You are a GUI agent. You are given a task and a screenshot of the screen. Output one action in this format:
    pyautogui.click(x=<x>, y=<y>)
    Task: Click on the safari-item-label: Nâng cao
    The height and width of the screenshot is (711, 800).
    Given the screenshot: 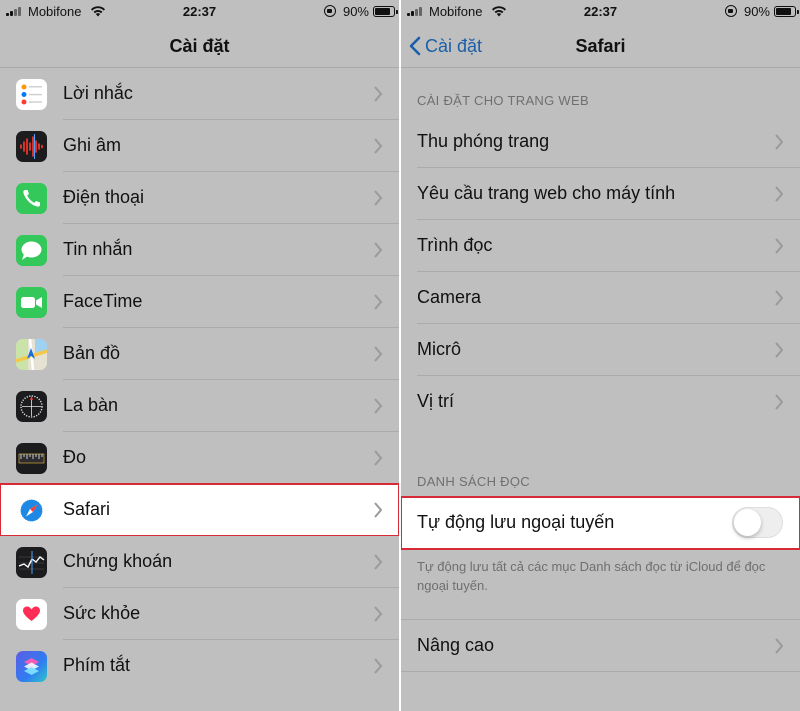 What is the action you would take?
    pyautogui.click(x=456, y=645)
    